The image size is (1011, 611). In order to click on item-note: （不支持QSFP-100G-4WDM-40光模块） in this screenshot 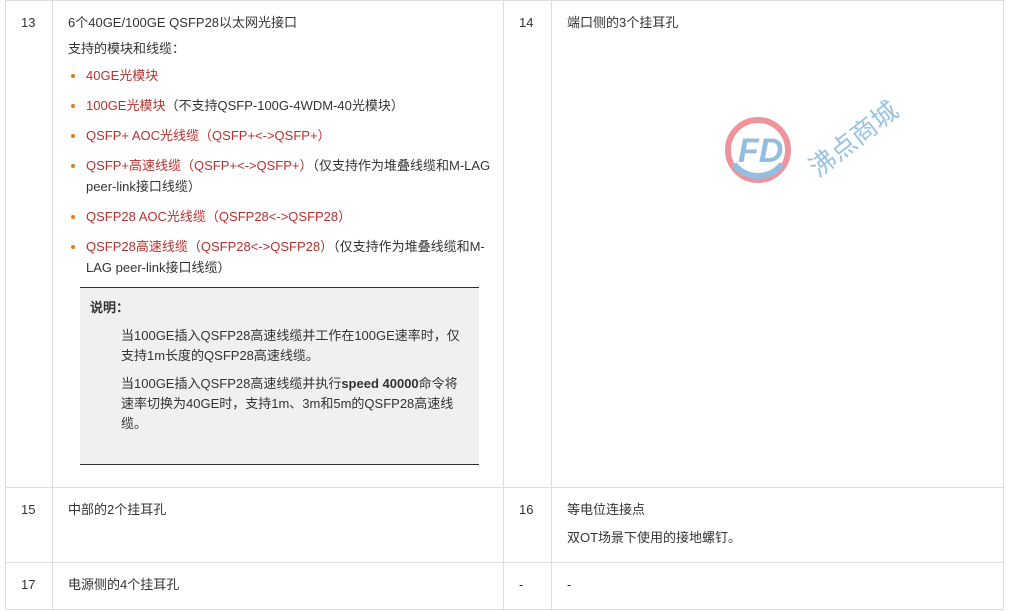, I will do `click(284, 105)`.